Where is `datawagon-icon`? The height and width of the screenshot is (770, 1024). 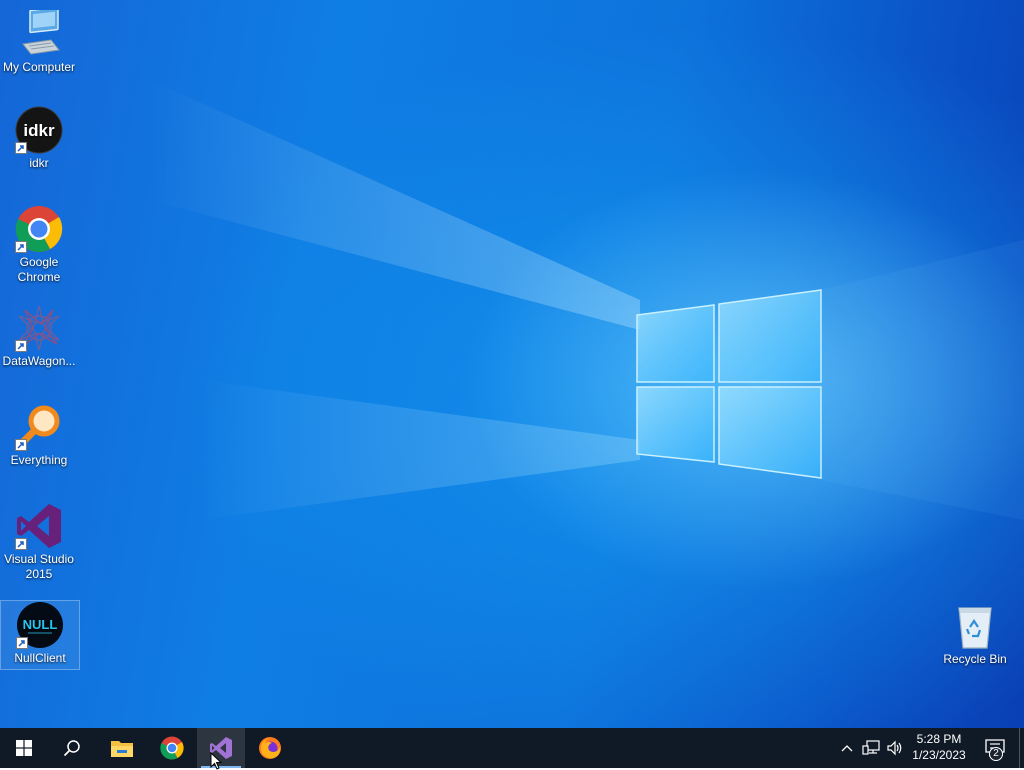
datawagon-icon is located at coordinates (39, 328).